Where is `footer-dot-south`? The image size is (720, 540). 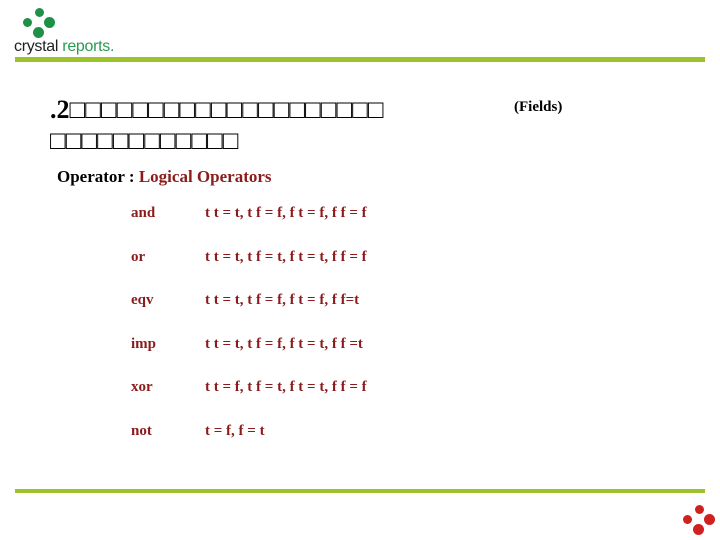
footer-dot-south is located at coordinates (698, 529).